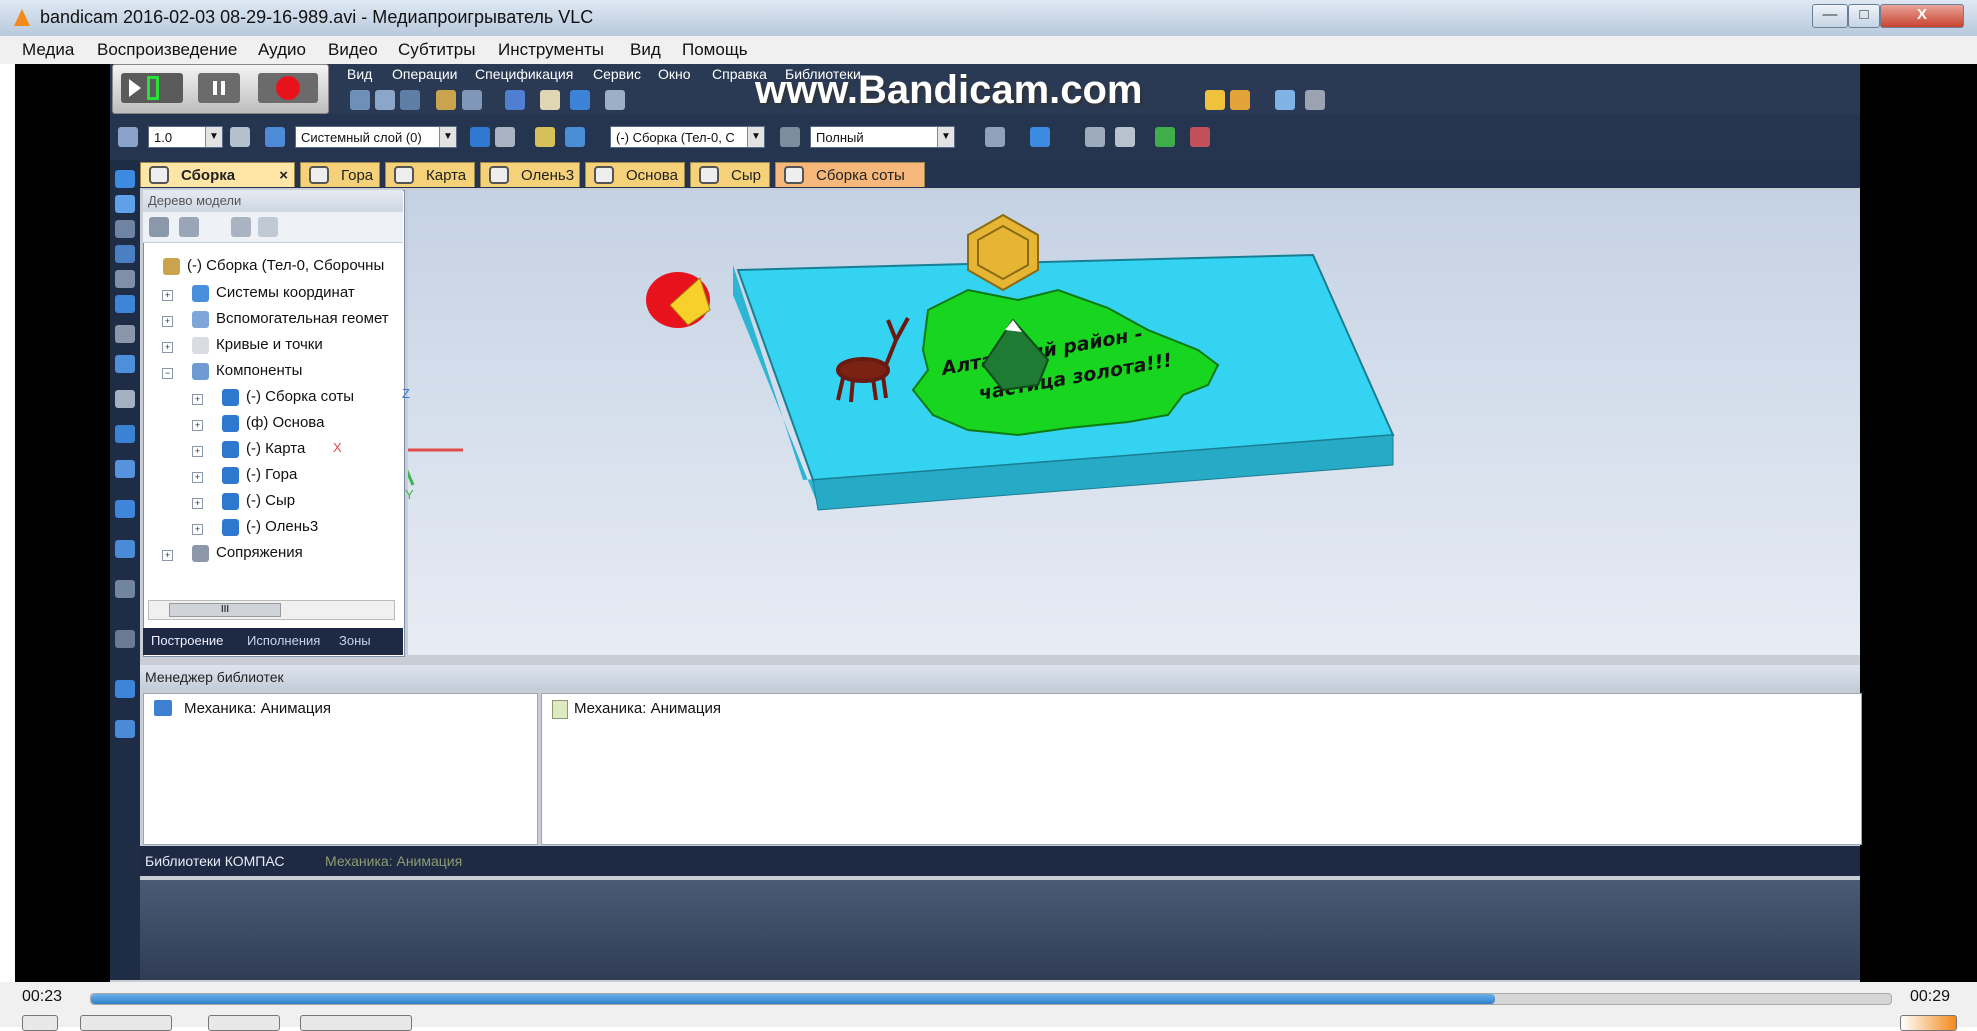 Image resolution: width=1977 pixels, height=1031 pixels. What do you see at coordinates (167, 373) in the screenshot?
I see `collapse-icon: −` at bounding box center [167, 373].